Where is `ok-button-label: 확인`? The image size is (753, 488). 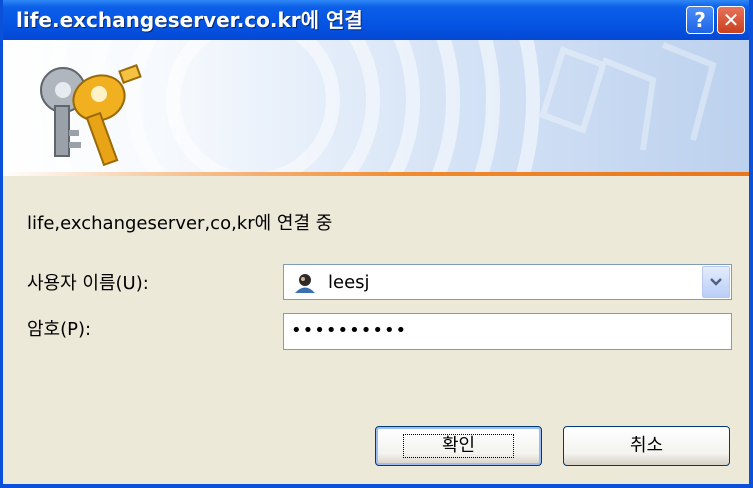
ok-button-label: 확인 is located at coordinates (458, 446).